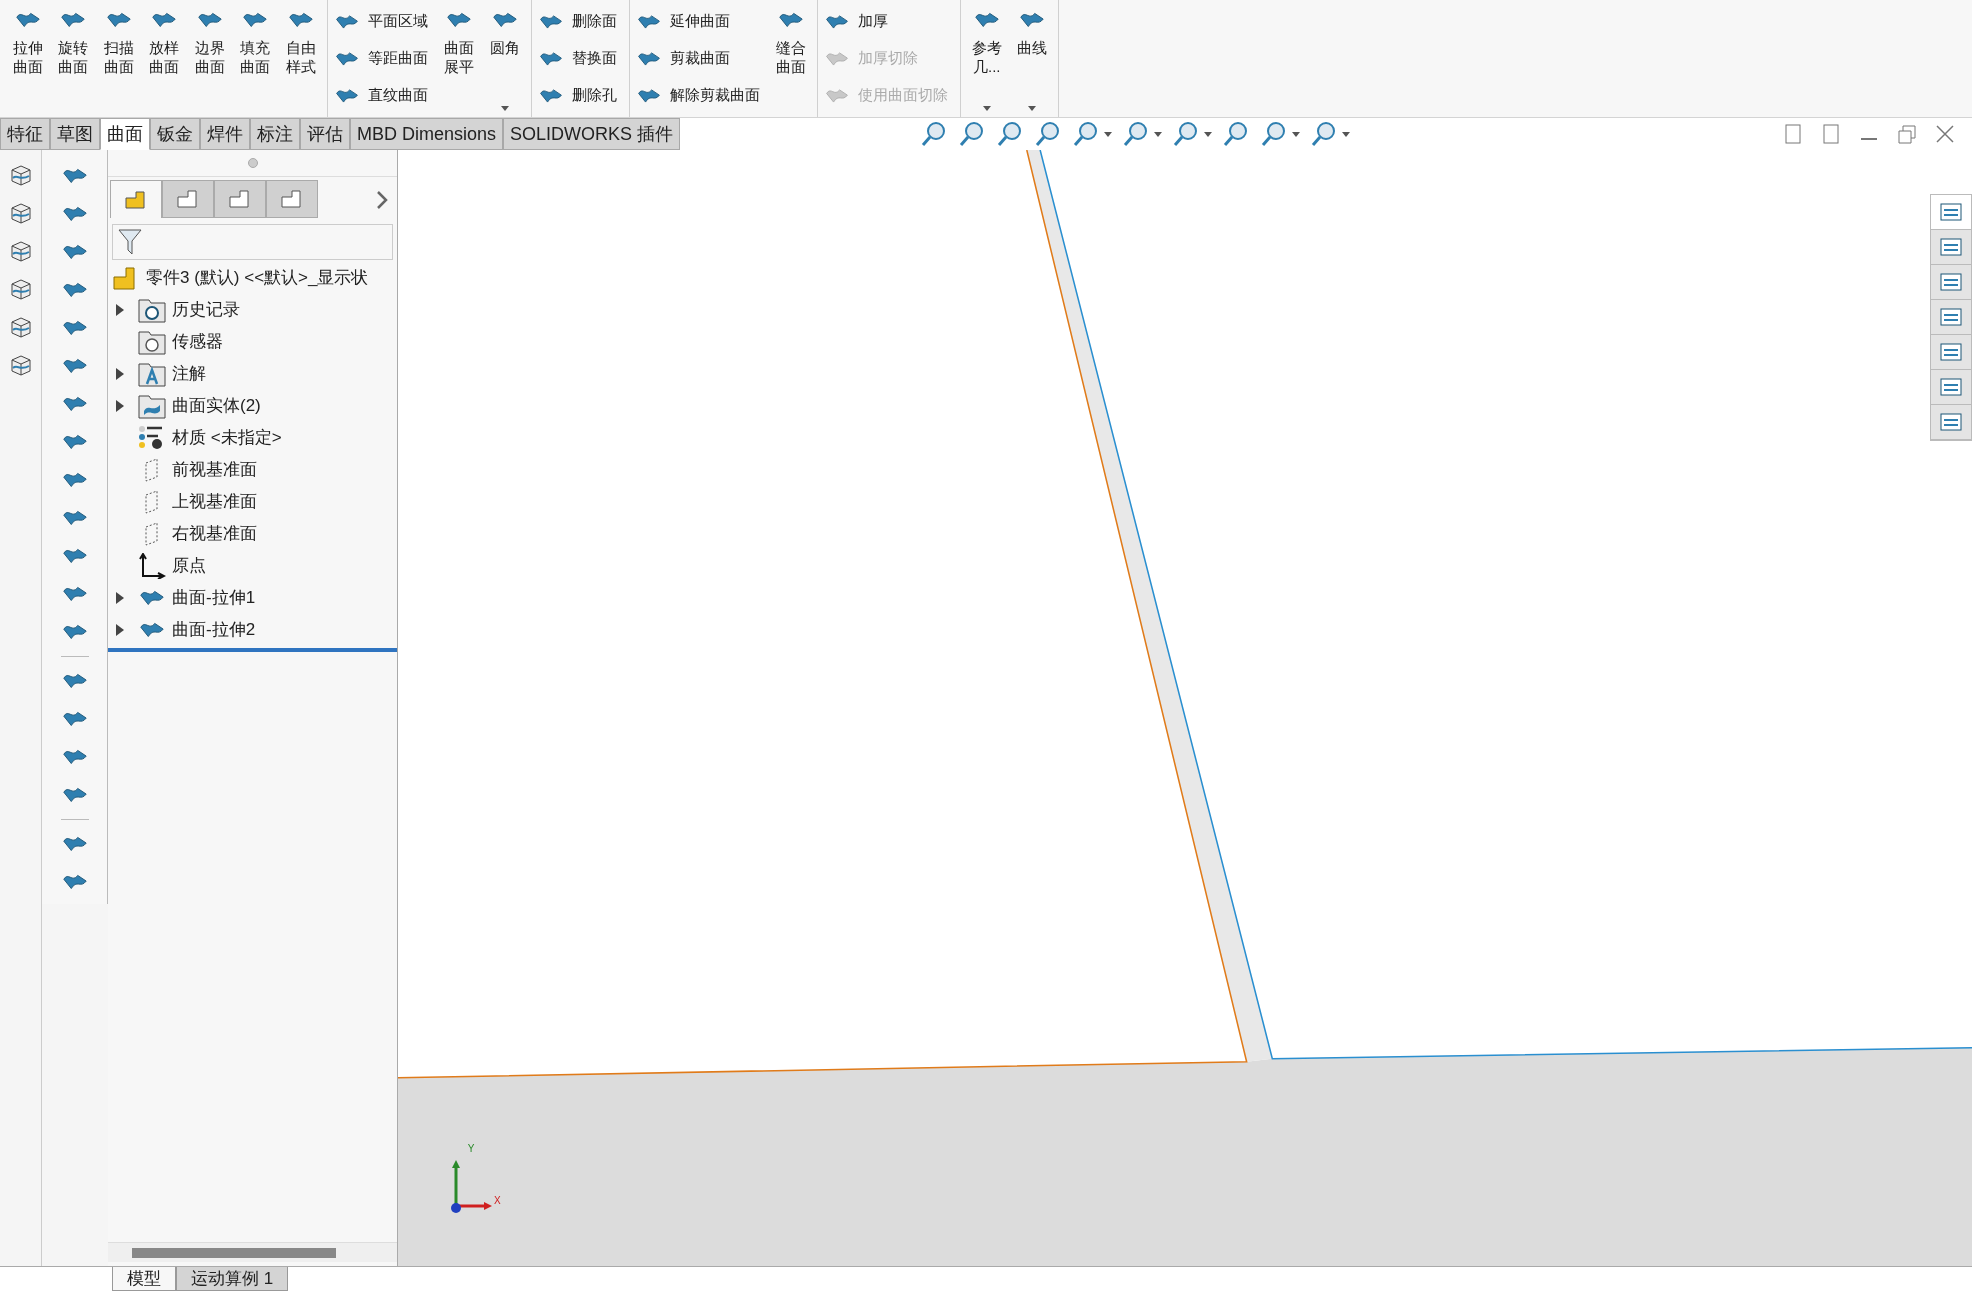 Image resolution: width=1972 pixels, height=1291 pixels. I want to click on panel-grip-icon, so click(252, 163).